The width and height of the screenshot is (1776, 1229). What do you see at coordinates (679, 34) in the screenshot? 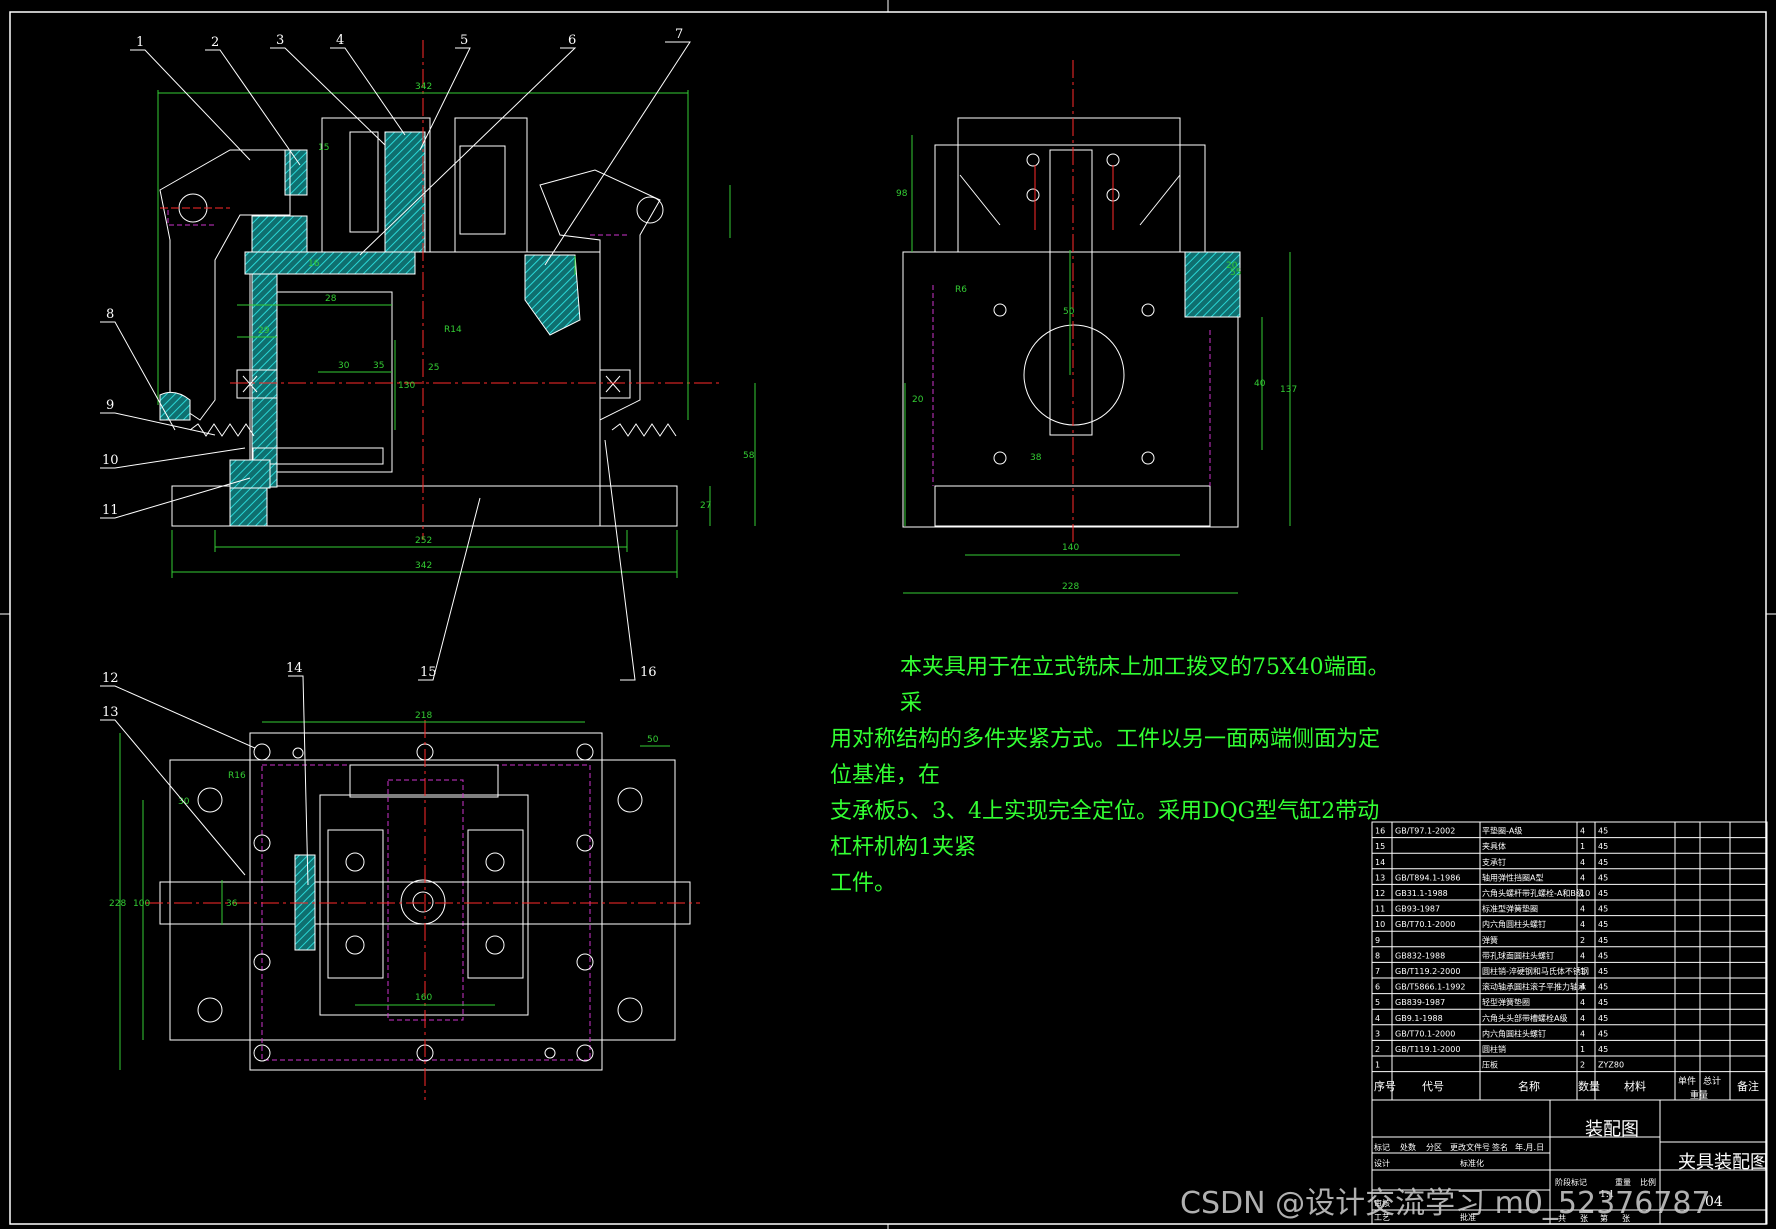
I see `balloon-7: 7` at bounding box center [679, 34].